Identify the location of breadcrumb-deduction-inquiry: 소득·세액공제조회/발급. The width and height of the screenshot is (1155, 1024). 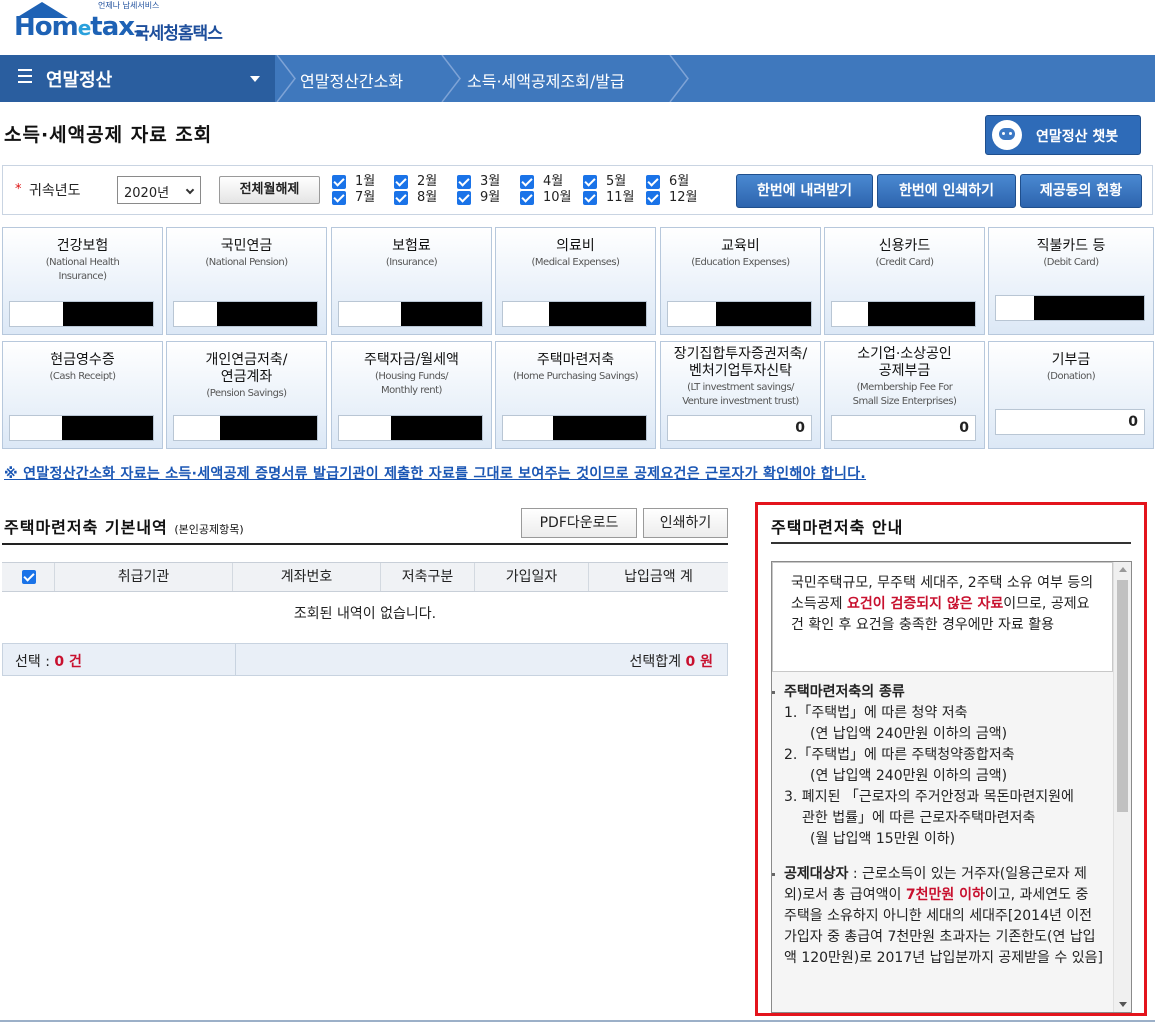
(546, 80).